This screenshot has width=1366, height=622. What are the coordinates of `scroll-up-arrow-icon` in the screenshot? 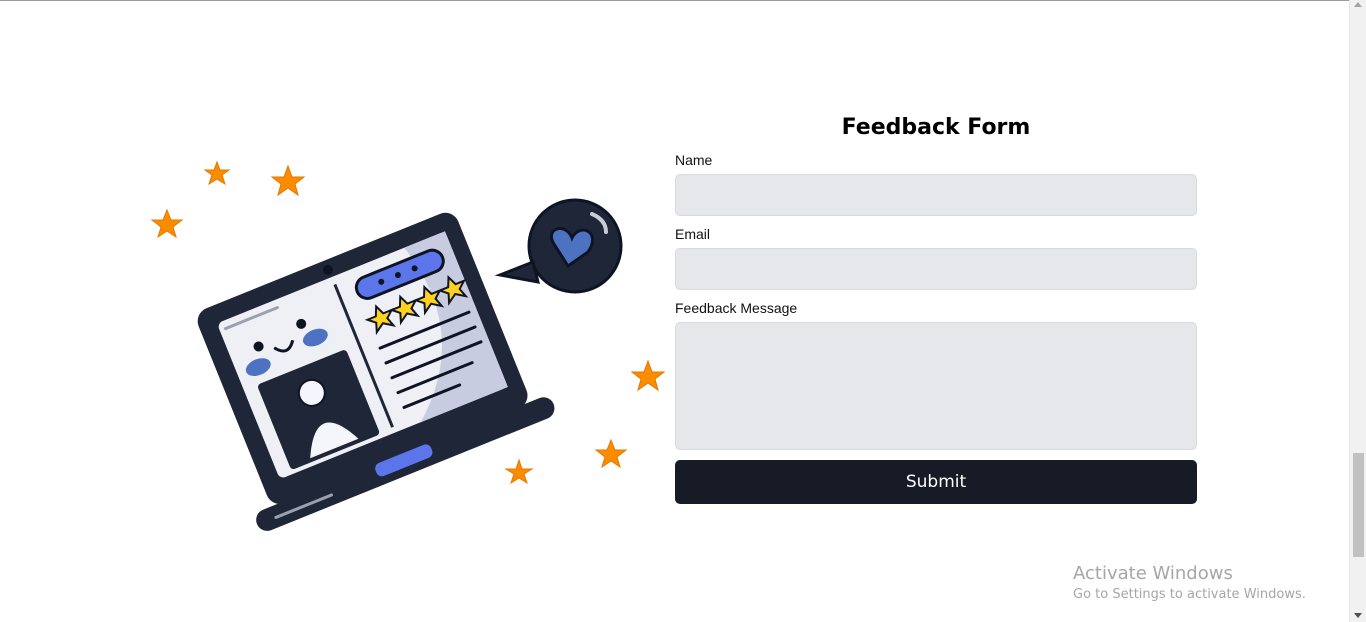 It's located at (1358, 4).